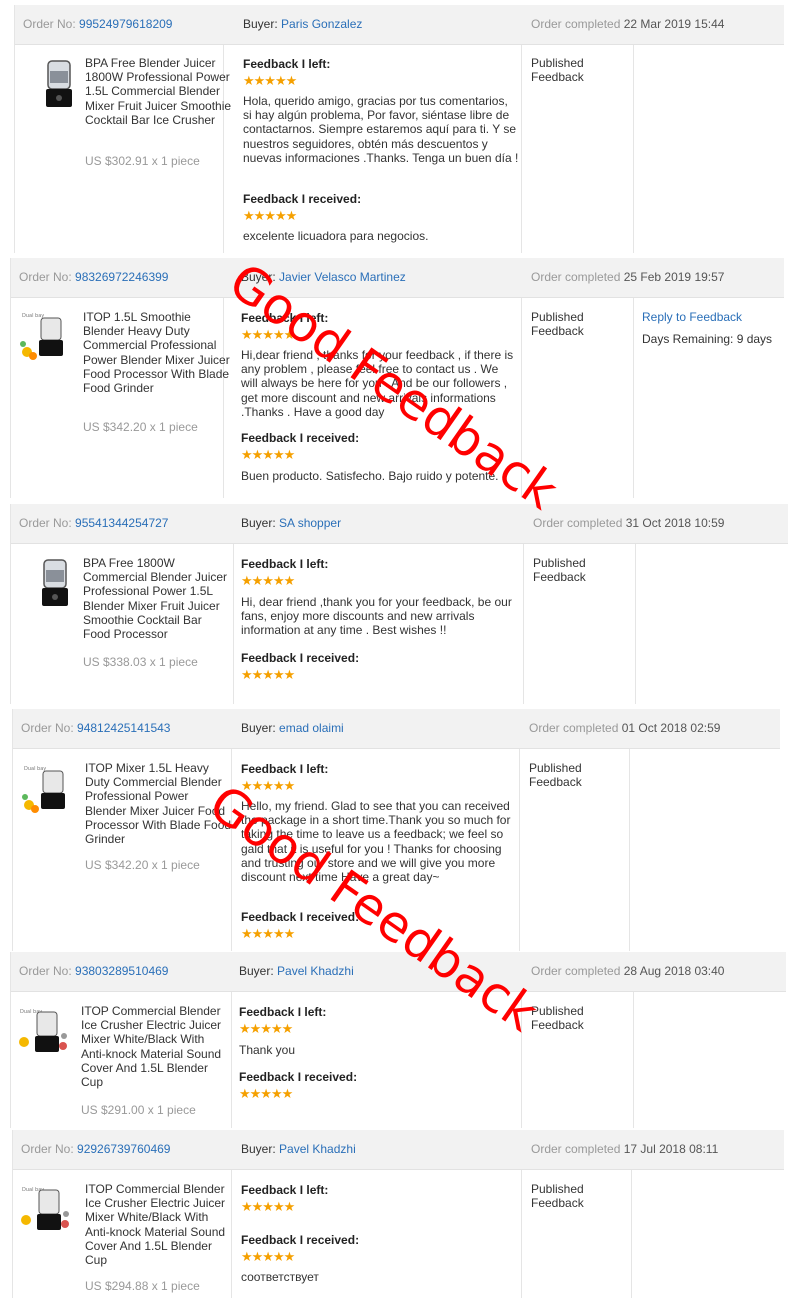 The height and width of the screenshot is (1298, 800). Describe the element at coordinates (628, 971) in the screenshot. I see `completed-date: Order completed 28 Aug 2018 03:40` at that location.